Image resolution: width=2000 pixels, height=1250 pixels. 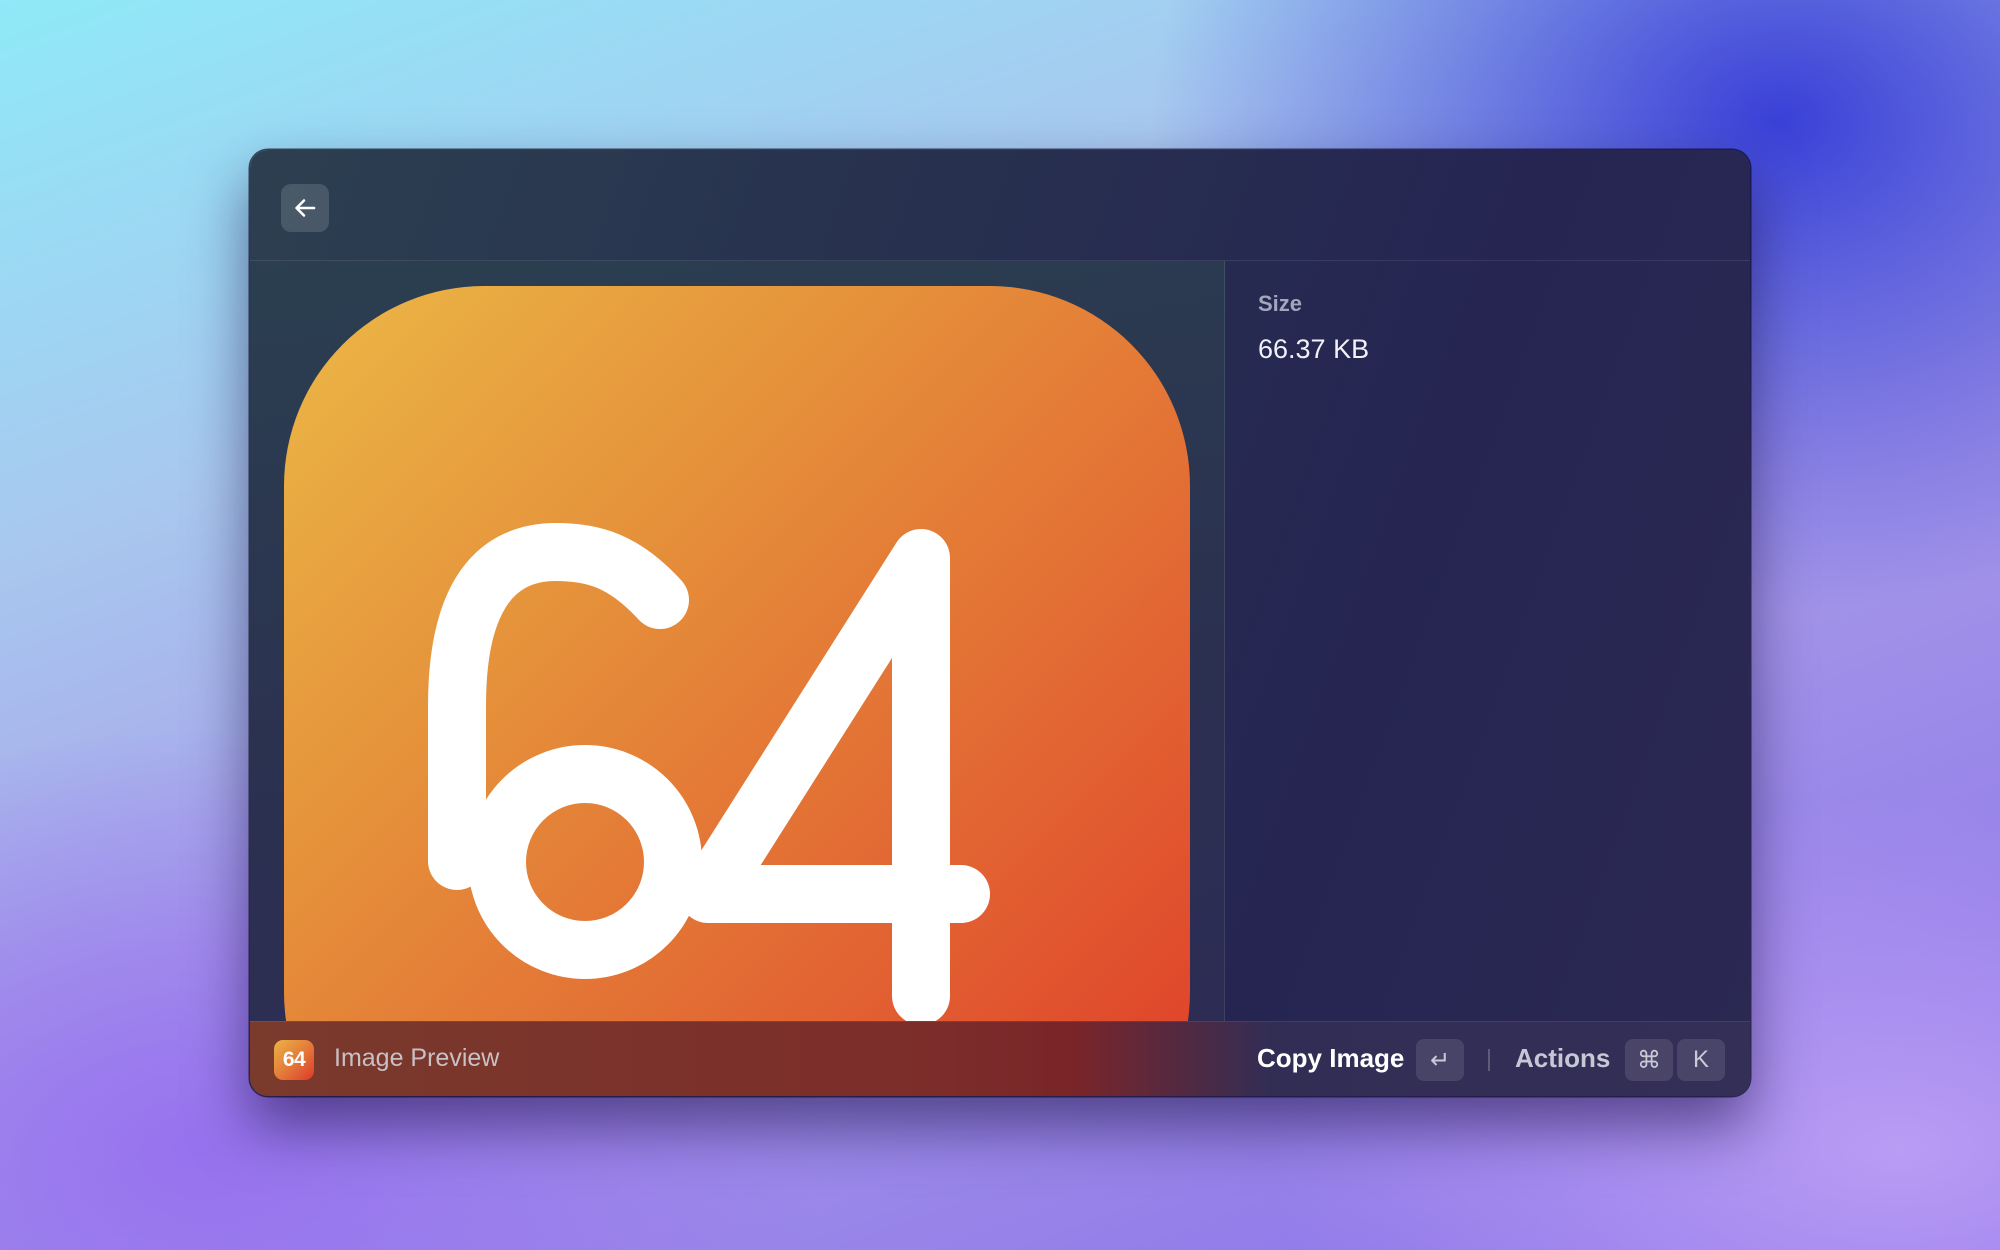 I want to click on top-bar, so click(x=1000, y=205).